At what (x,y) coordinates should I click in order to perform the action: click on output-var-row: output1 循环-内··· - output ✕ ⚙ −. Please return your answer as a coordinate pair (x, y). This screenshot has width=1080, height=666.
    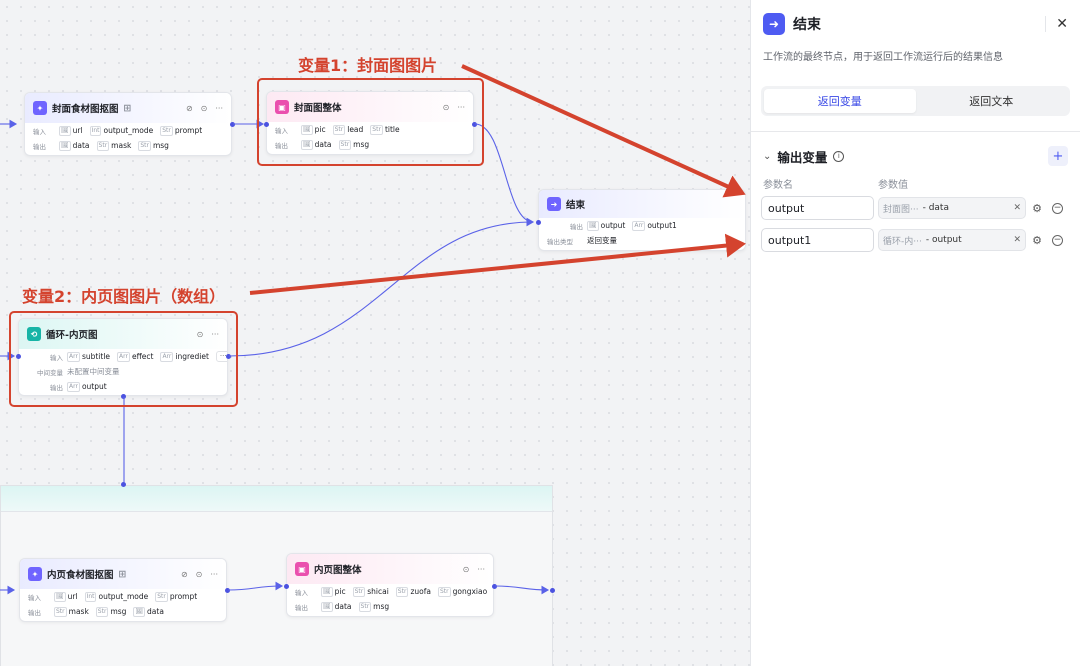
    Looking at the image, I should click on (915, 240).